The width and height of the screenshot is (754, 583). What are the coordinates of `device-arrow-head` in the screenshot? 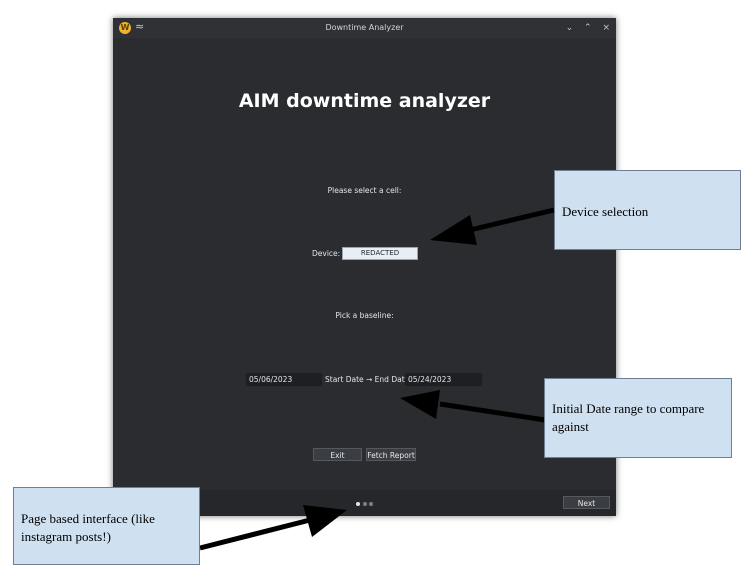 It's located at (453, 230).